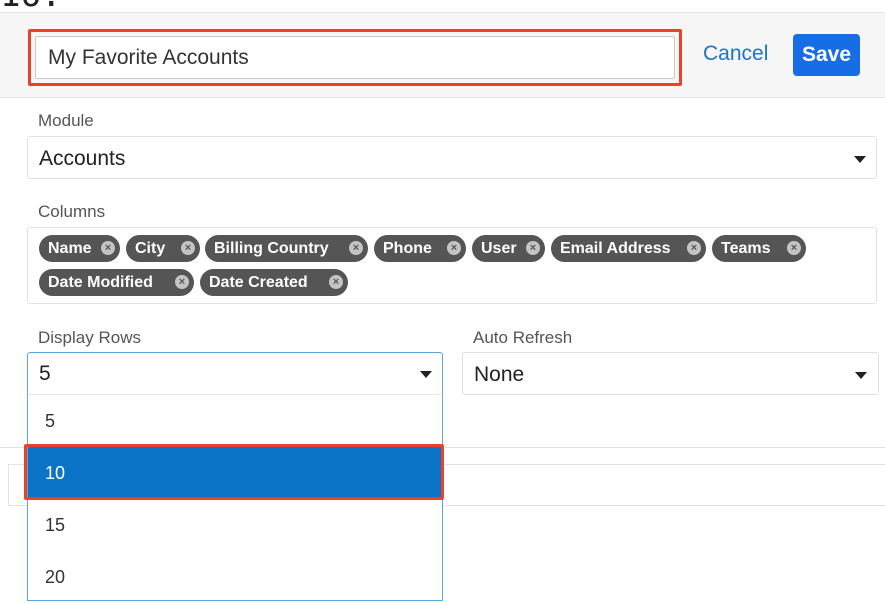  What do you see at coordinates (72, 211) in the screenshot?
I see `columns-label: Columns` at bounding box center [72, 211].